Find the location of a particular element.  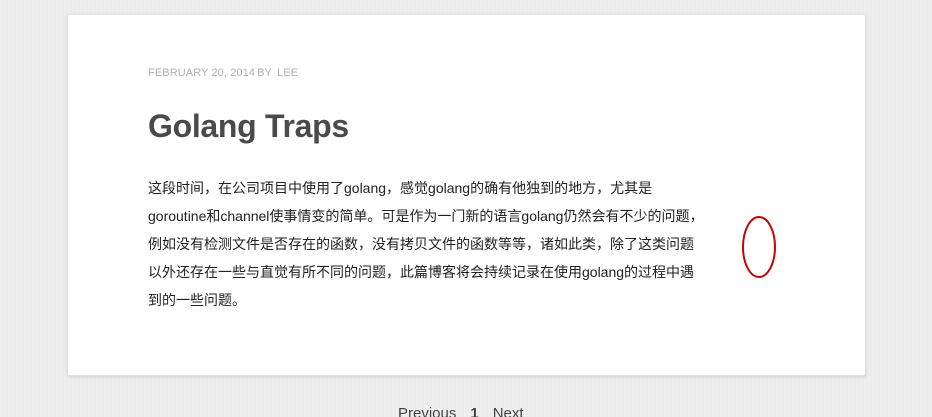

post-meta-by: BY is located at coordinates (264, 73).